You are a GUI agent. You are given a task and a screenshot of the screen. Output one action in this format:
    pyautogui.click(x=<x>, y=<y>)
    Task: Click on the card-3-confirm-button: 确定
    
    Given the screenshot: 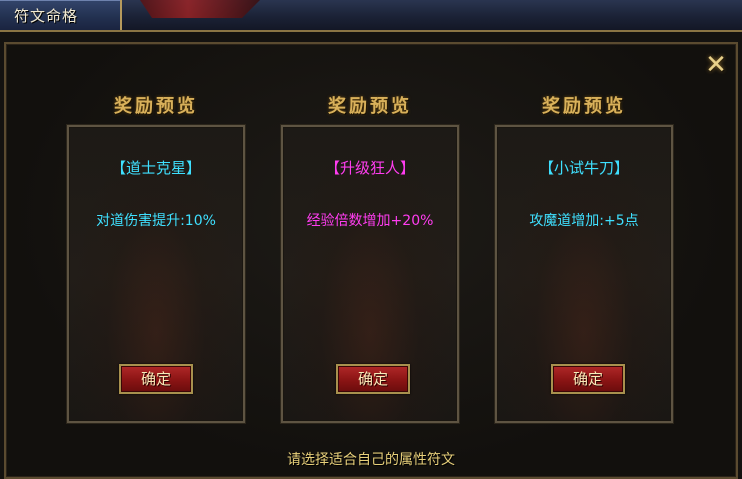 What is the action you would take?
    pyautogui.click(x=588, y=379)
    